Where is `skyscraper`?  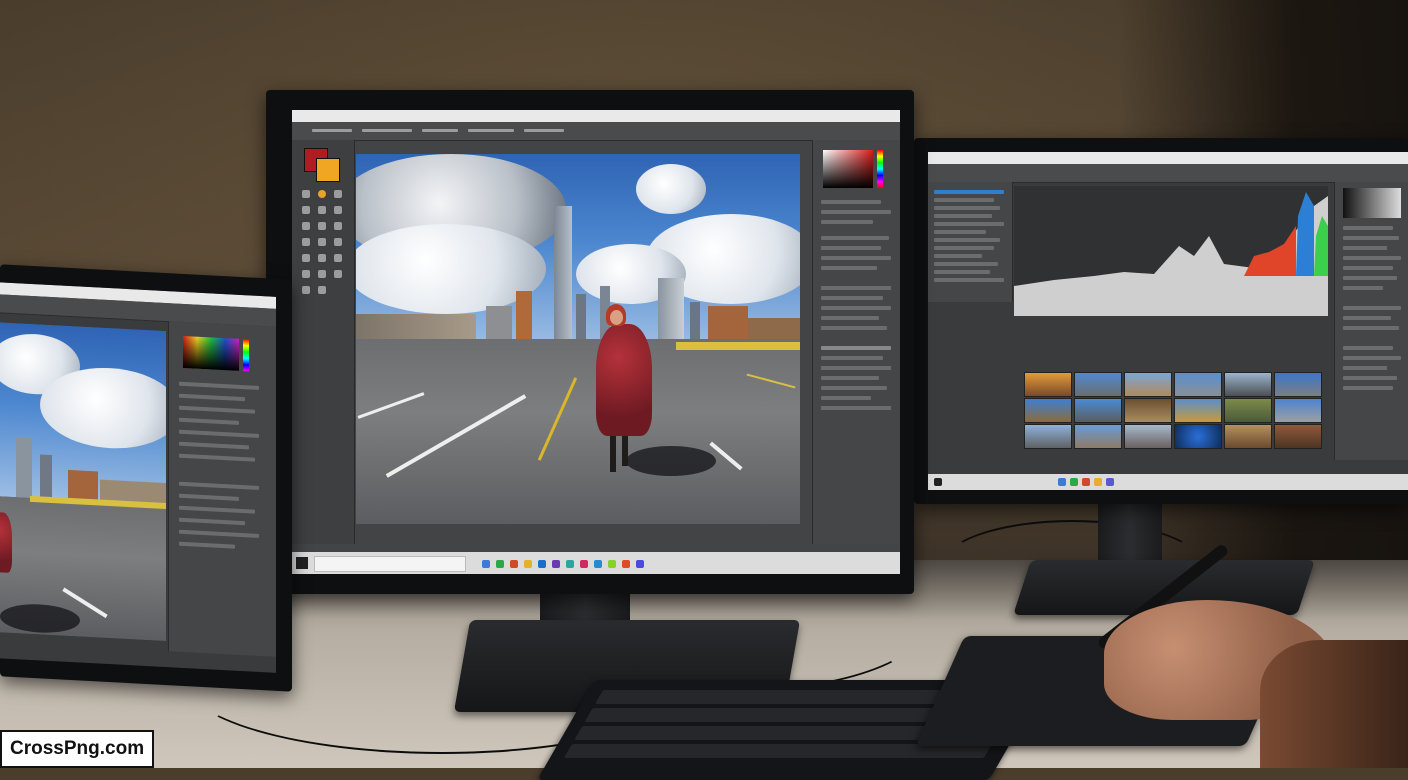
skyscraper is located at coordinates (563, 276).